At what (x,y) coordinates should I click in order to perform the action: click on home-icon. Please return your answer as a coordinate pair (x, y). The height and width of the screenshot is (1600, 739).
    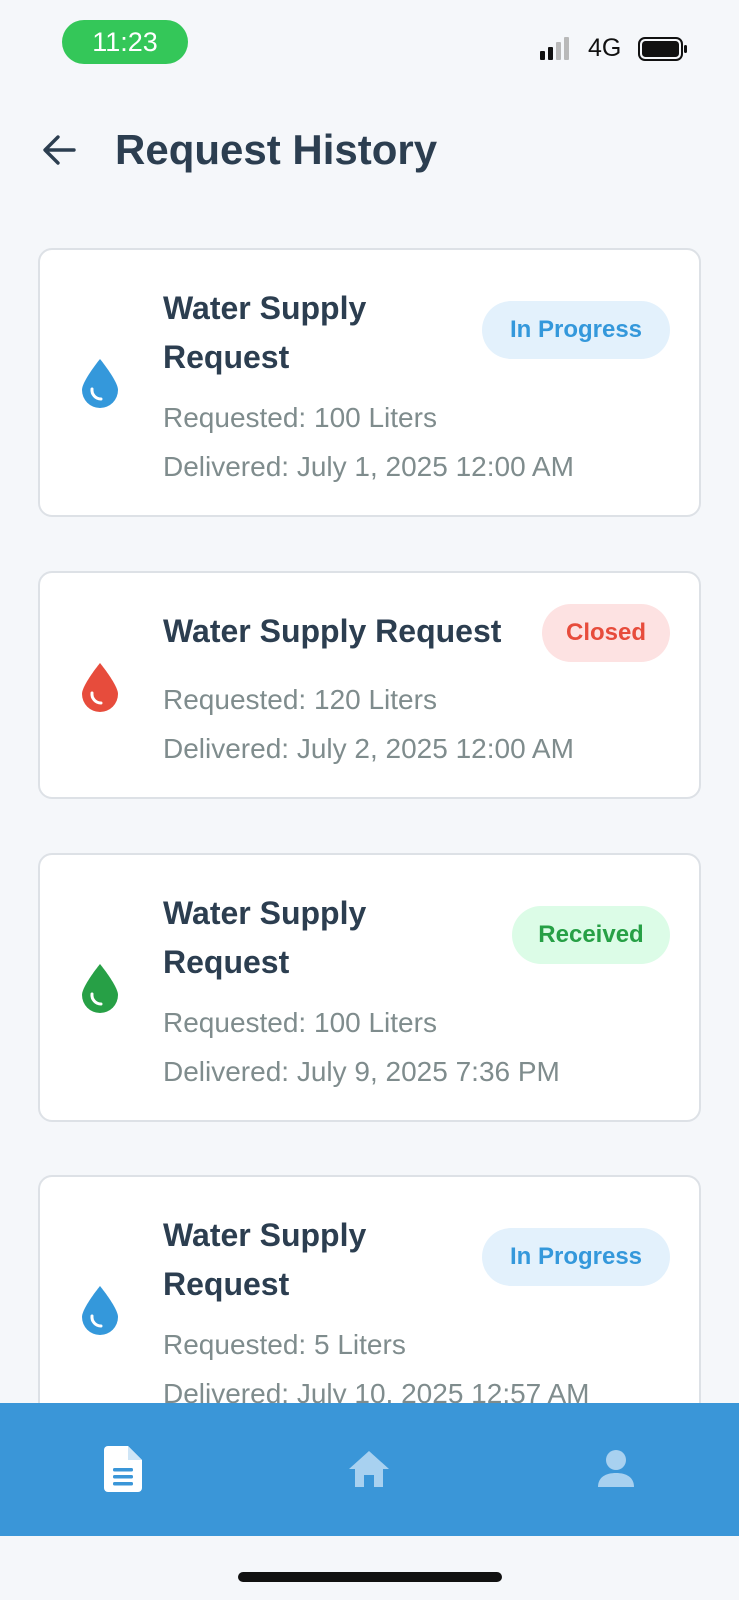
    Looking at the image, I should click on (369, 1469).